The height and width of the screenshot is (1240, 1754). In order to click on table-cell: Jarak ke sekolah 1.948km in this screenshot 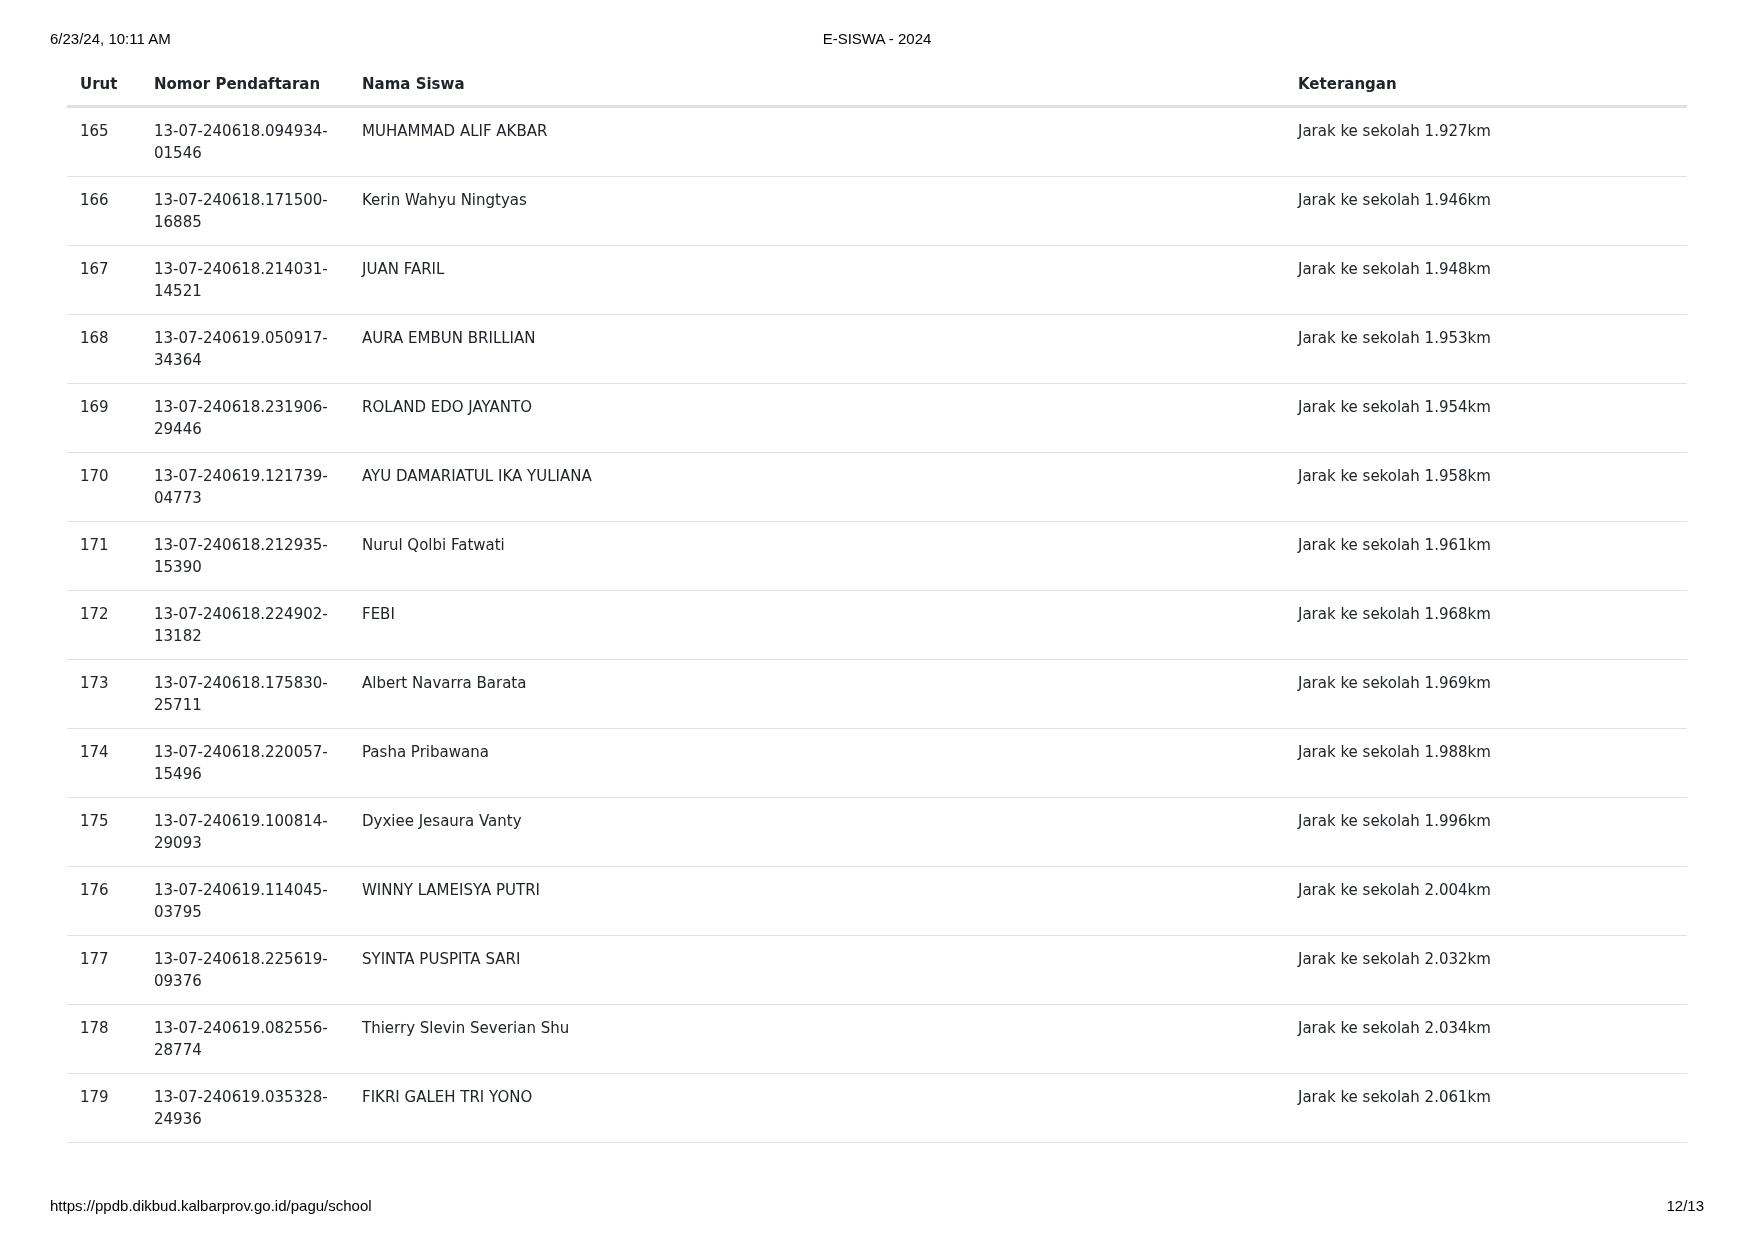, I will do `click(1486, 280)`.